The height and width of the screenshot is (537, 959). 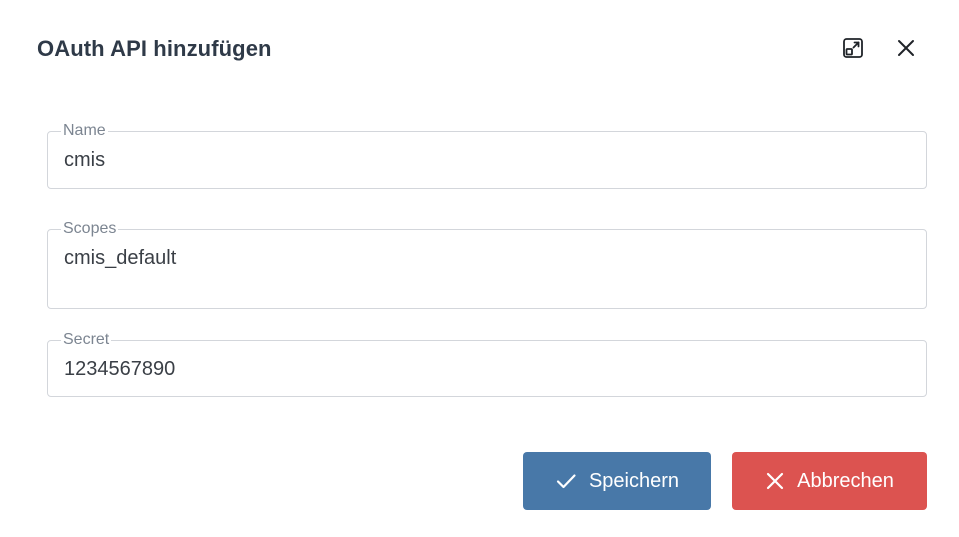 I want to click on scopes-label: Scopes, so click(x=90, y=229).